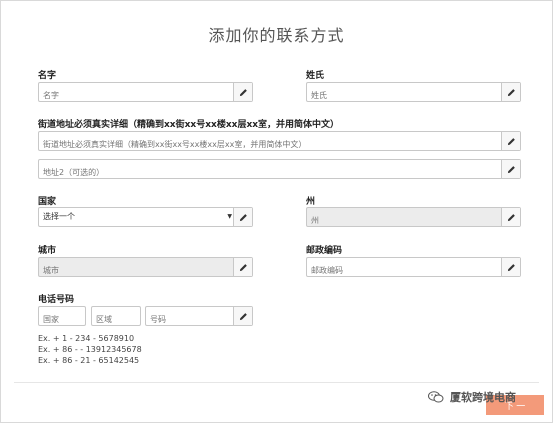  What do you see at coordinates (145, 217) in the screenshot?
I see `country-select: 选择一个 ▼` at bounding box center [145, 217].